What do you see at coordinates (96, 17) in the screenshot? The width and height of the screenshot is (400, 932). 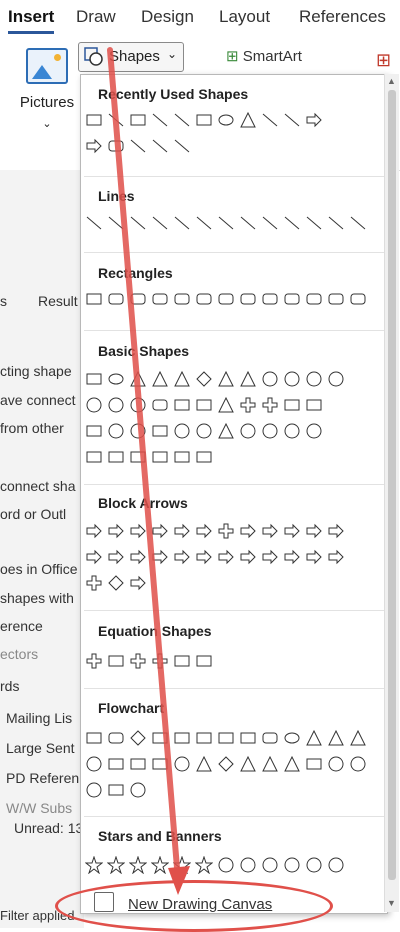 I see `tab-draw: Draw` at bounding box center [96, 17].